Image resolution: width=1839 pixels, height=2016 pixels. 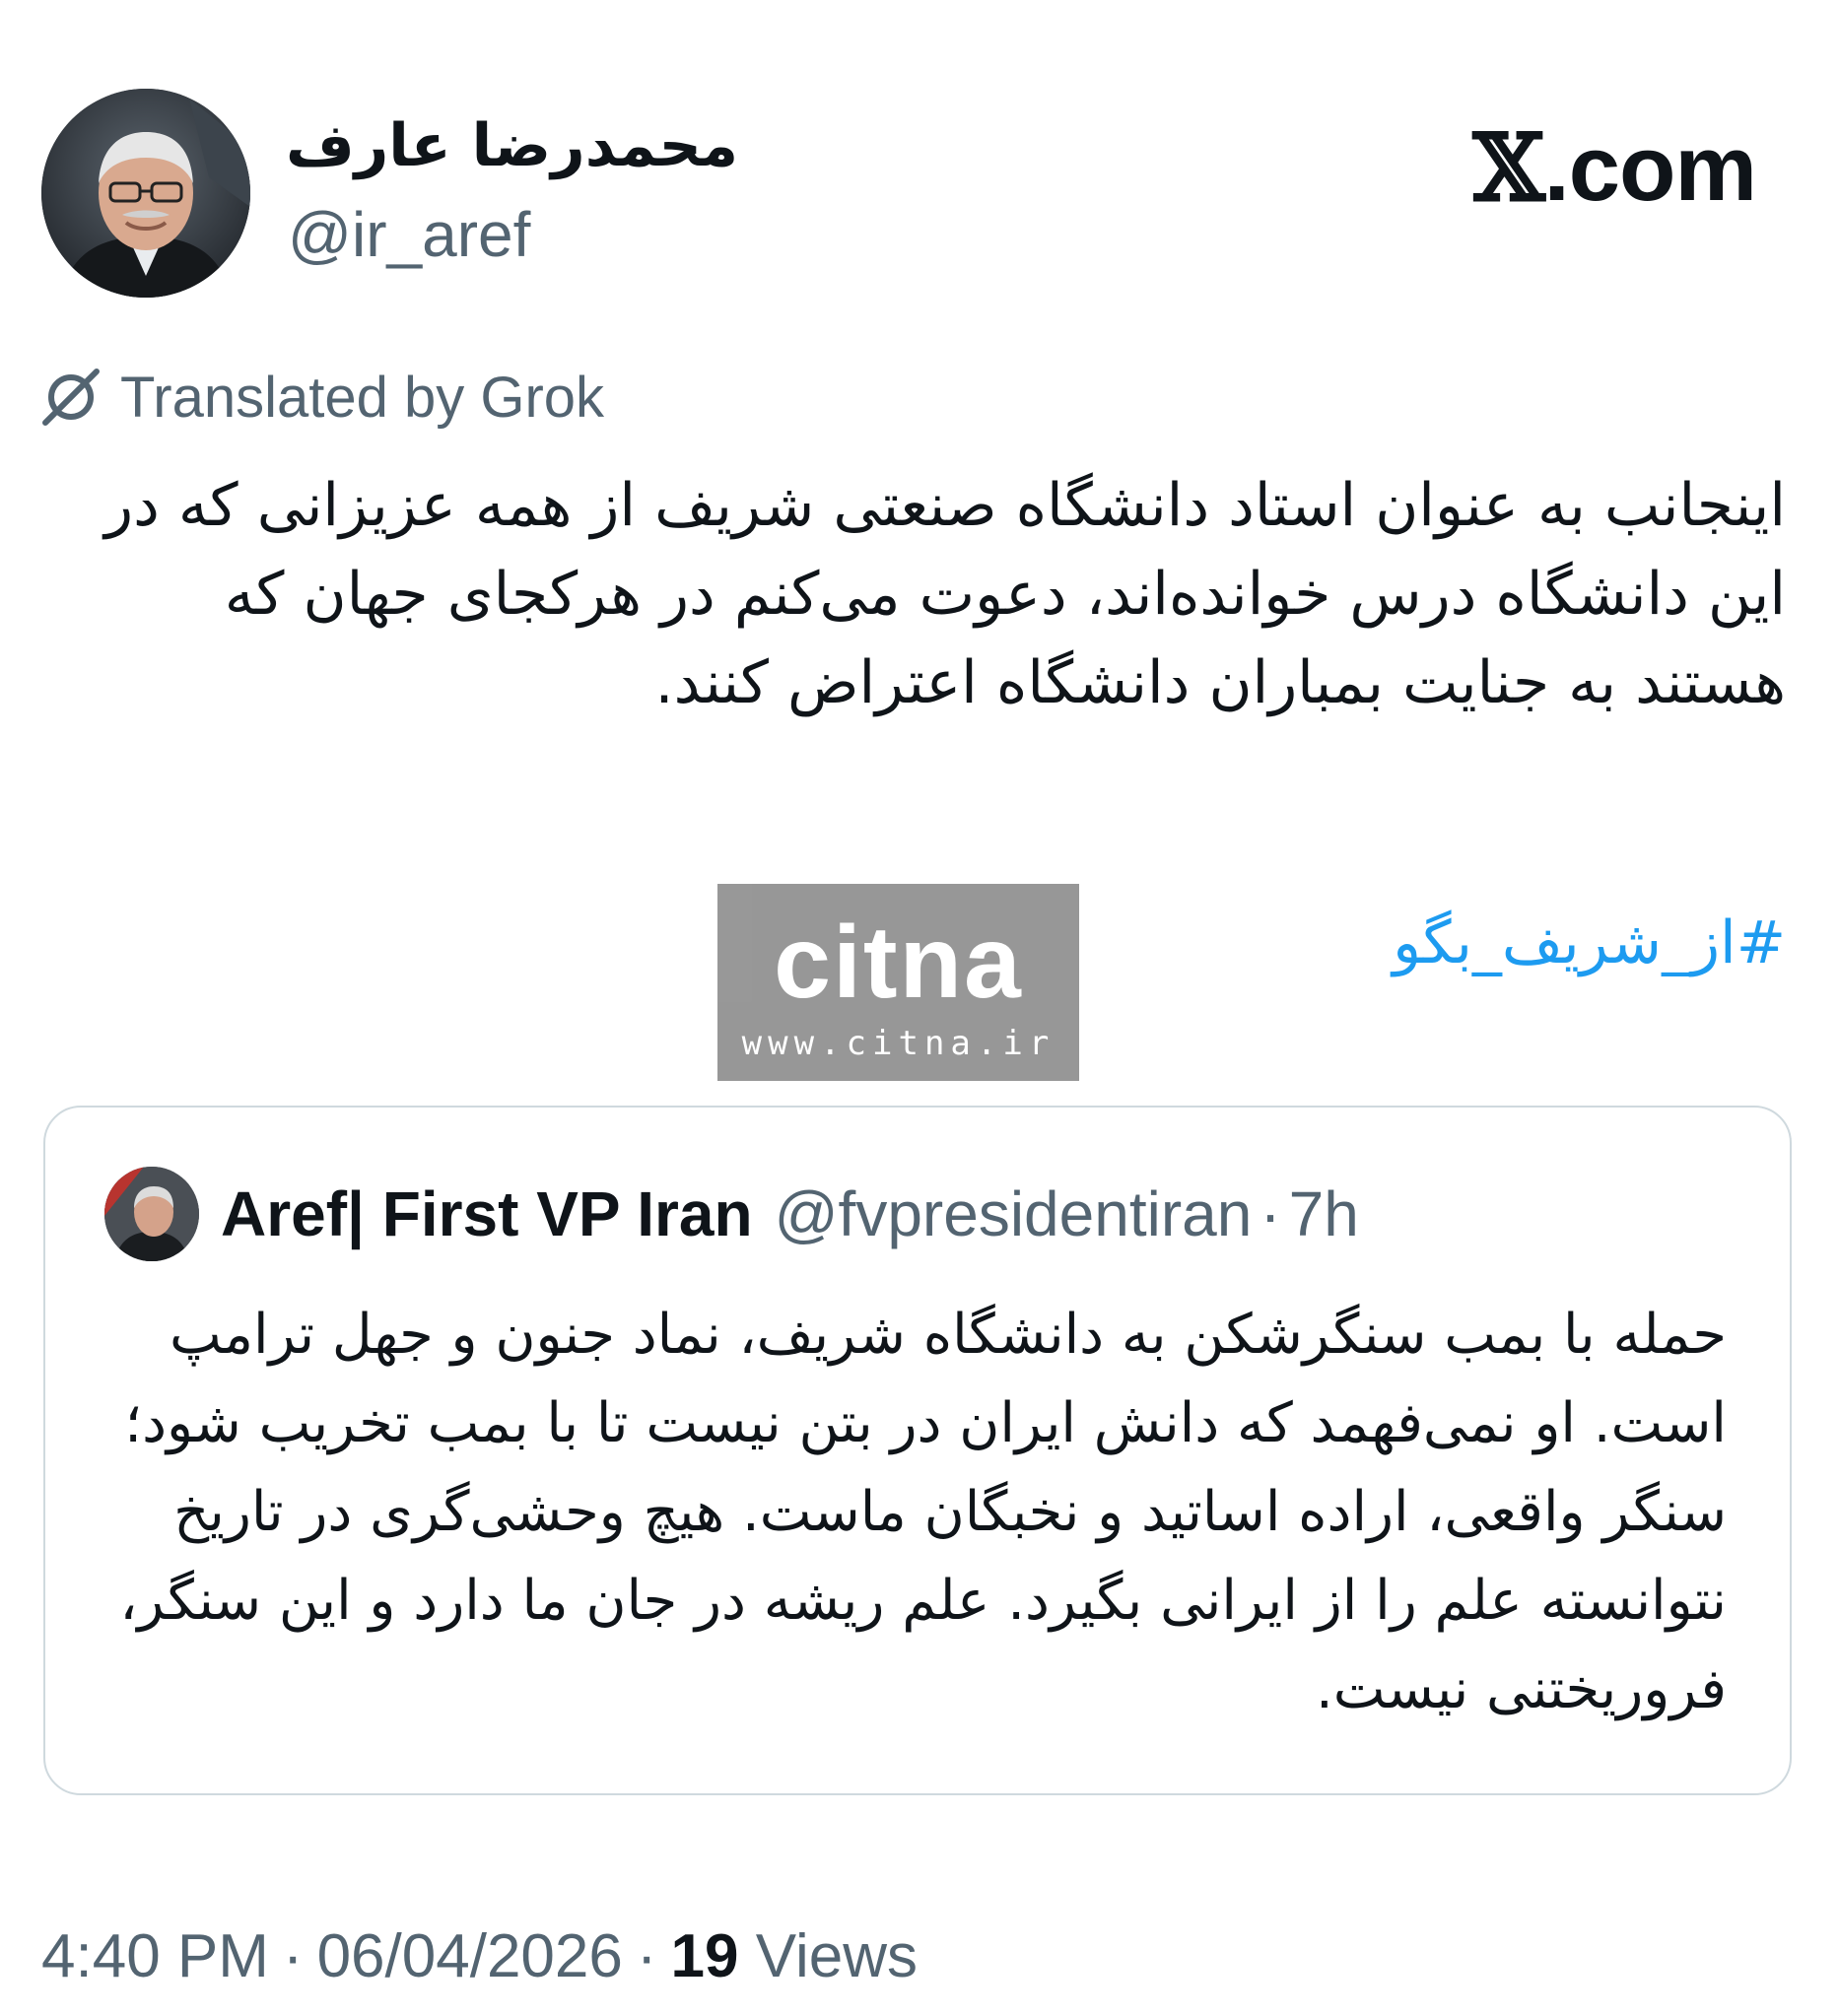 I want to click on x-com-logo: 𝕏.com, so click(x=1615, y=168).